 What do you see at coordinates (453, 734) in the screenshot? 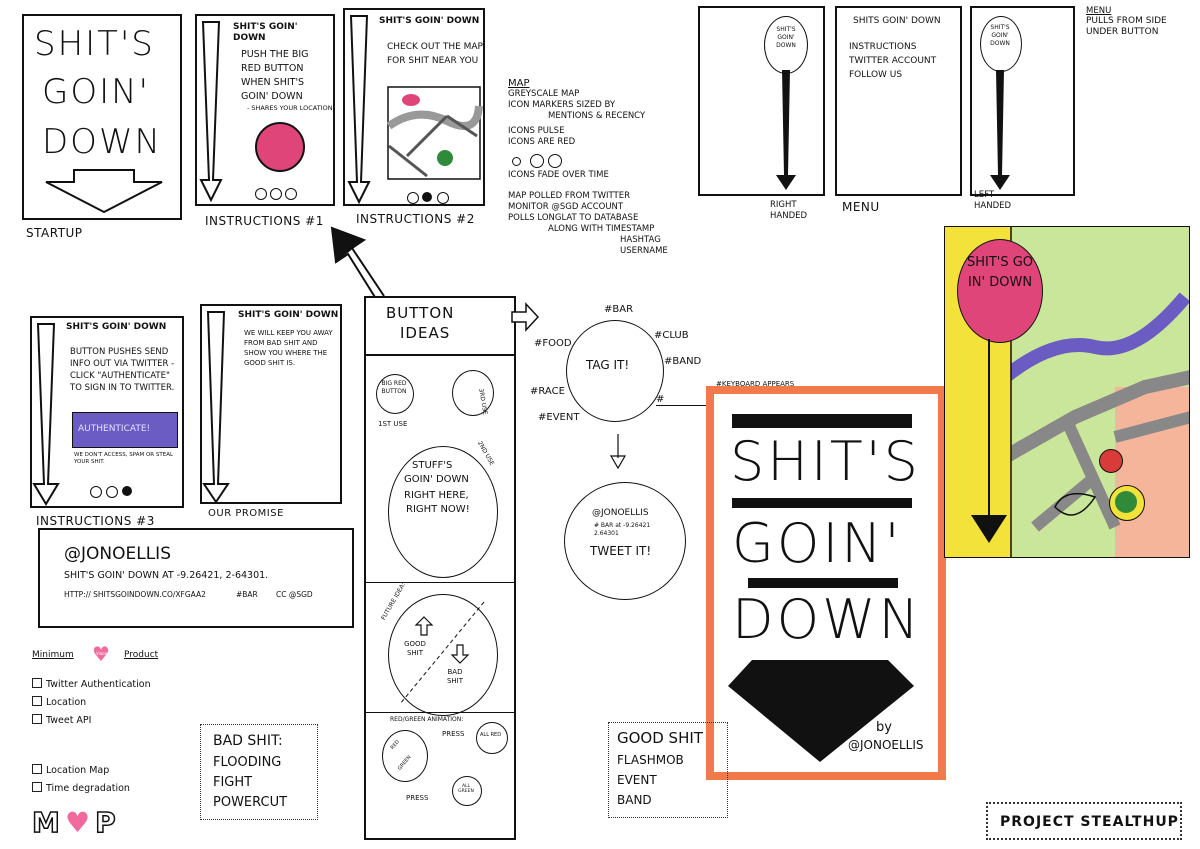
I see `press-label-1: PRESS` at bounding box center [453, 734].